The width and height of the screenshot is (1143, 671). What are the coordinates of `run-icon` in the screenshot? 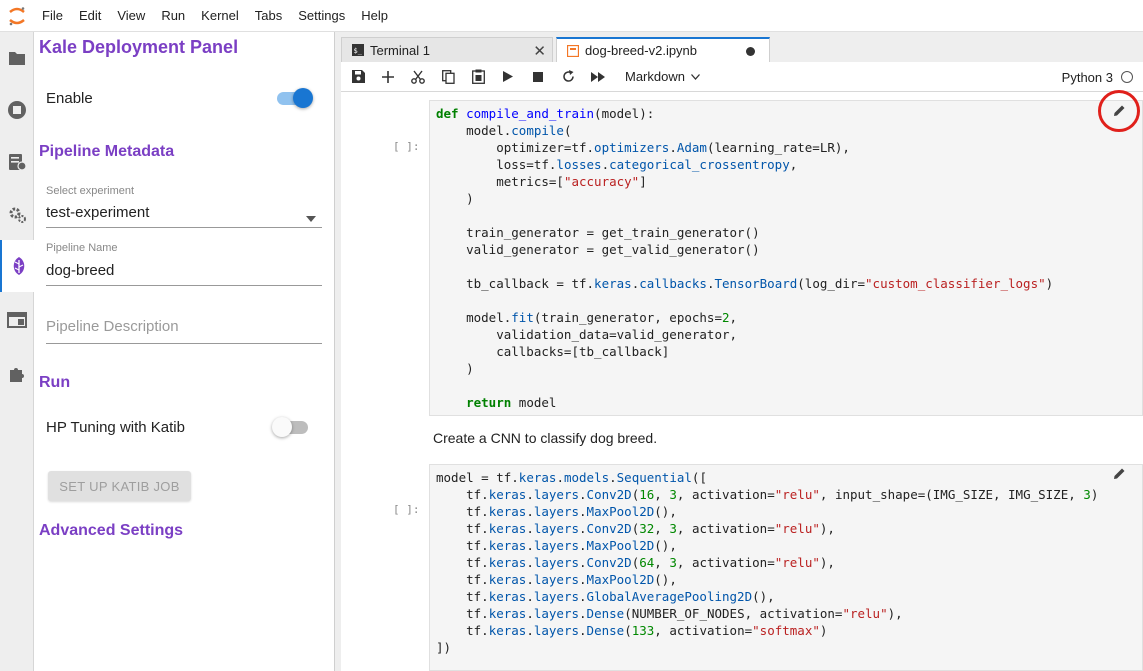 It's located at (508, 77).